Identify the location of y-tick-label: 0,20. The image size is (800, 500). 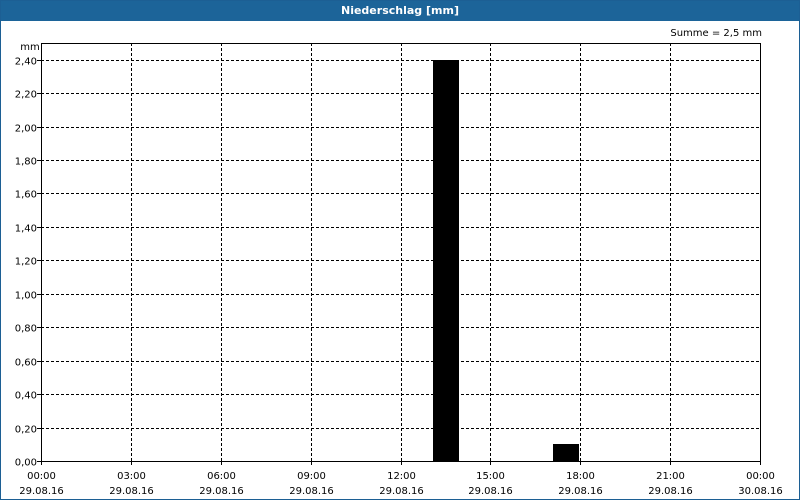
(26, 430).